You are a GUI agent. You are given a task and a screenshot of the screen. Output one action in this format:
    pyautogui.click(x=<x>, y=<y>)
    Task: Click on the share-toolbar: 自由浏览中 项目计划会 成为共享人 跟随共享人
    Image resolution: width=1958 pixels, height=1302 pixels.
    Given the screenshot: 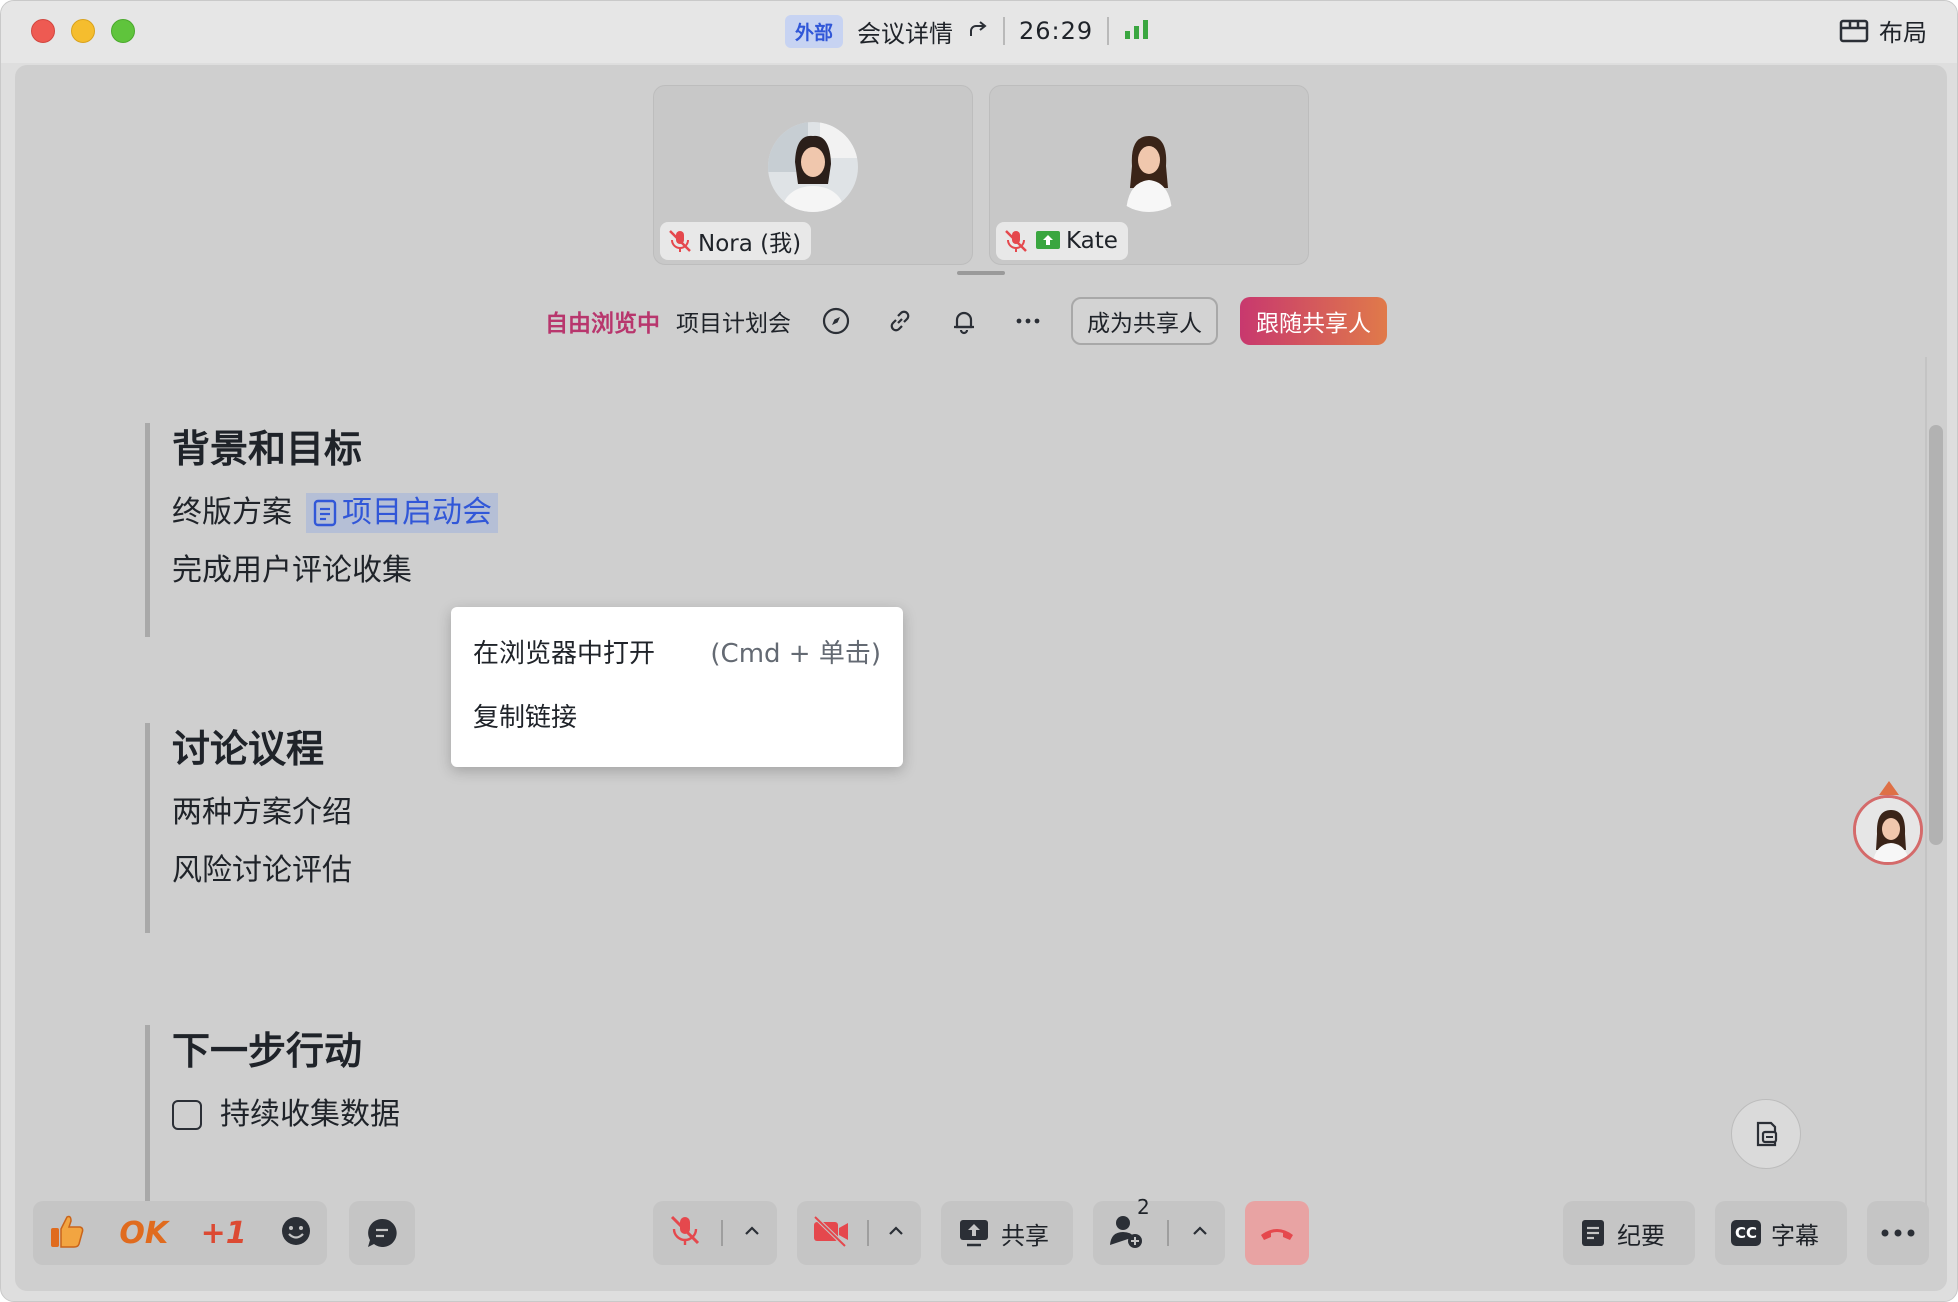 What is the action you would take?
    pyautogui.click(x=966, y=321)
    